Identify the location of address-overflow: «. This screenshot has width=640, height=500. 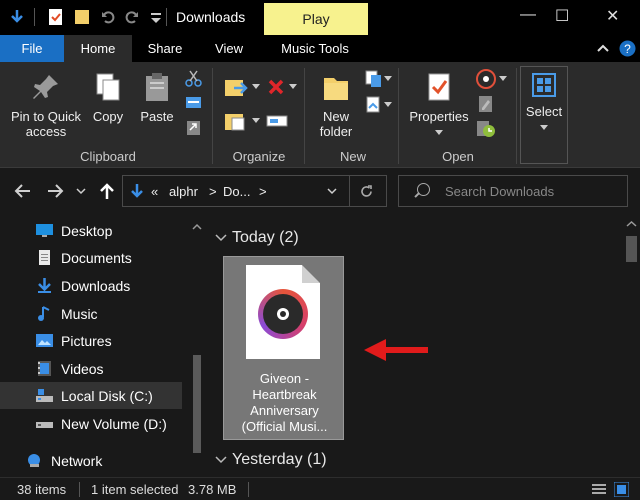
(154, 191).